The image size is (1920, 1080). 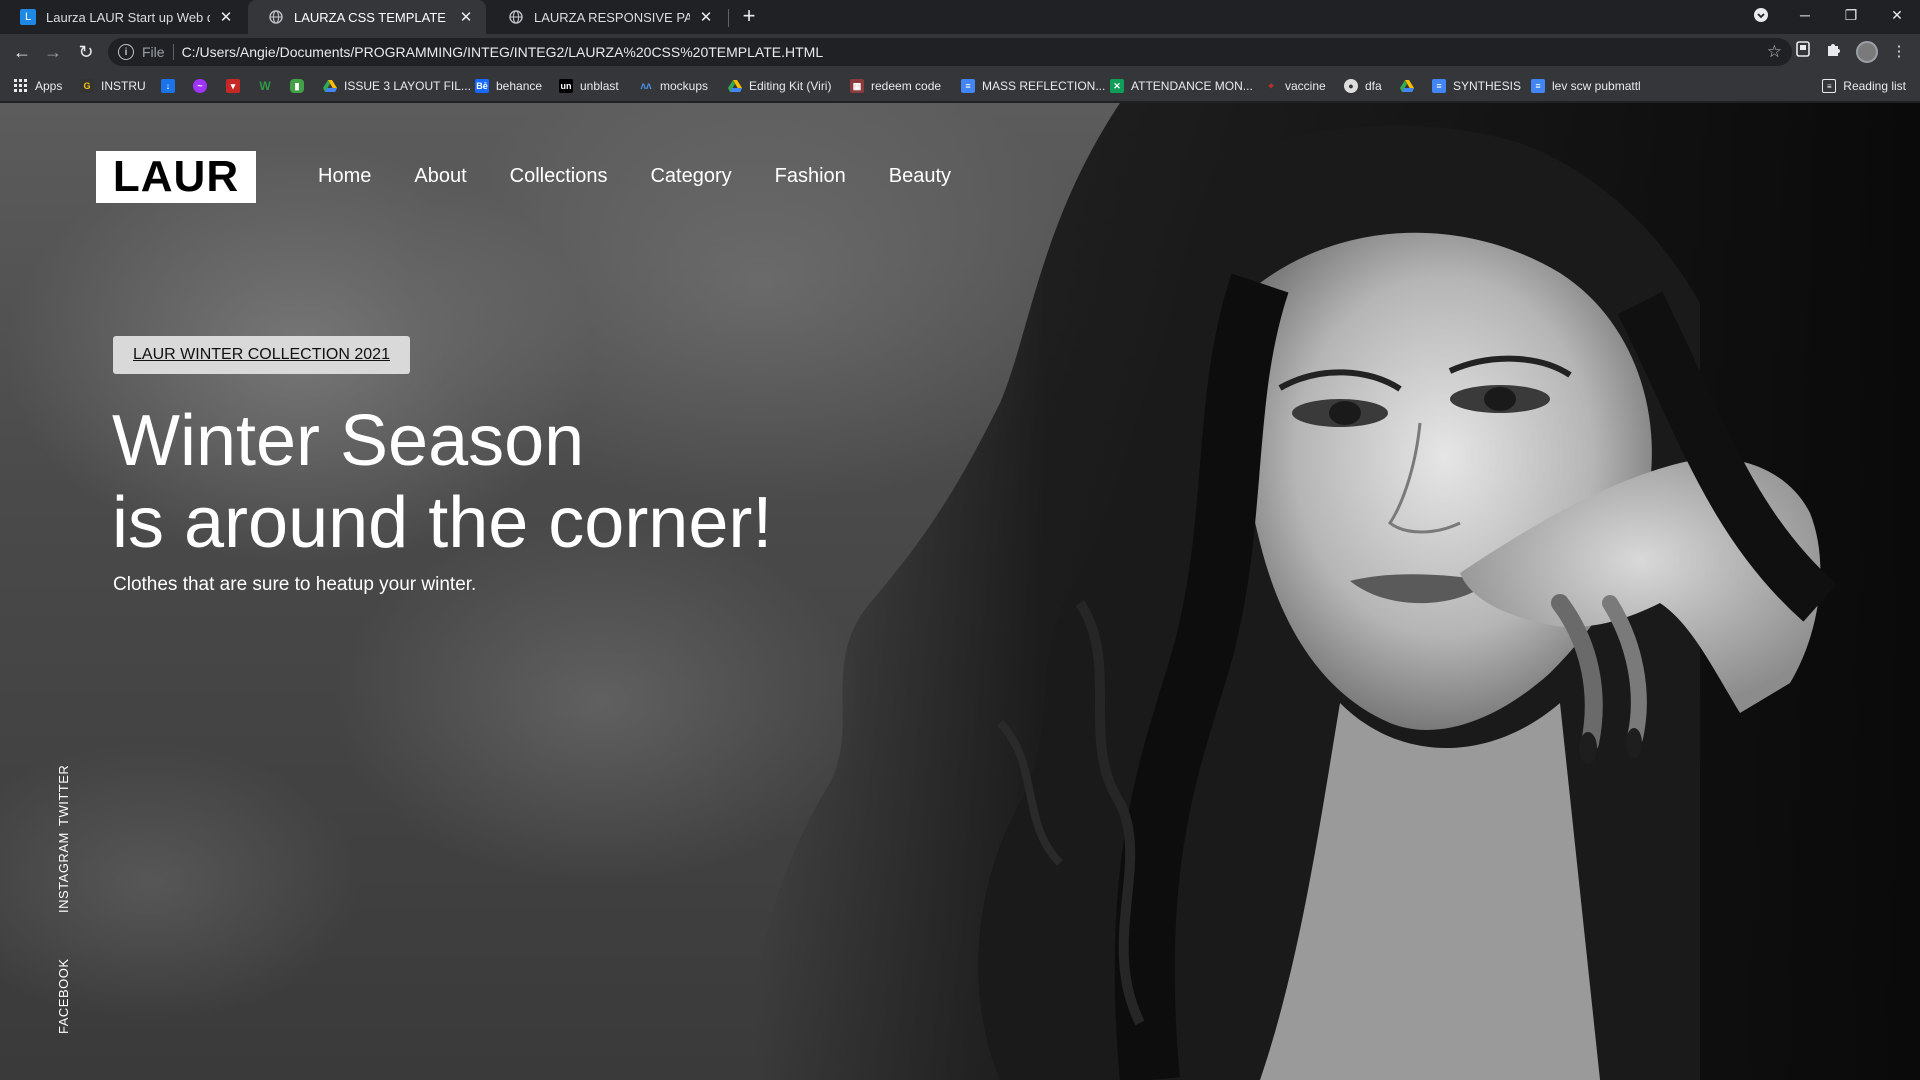 I want to click on bookmark-label: unblast, so click(x=599, y=86).